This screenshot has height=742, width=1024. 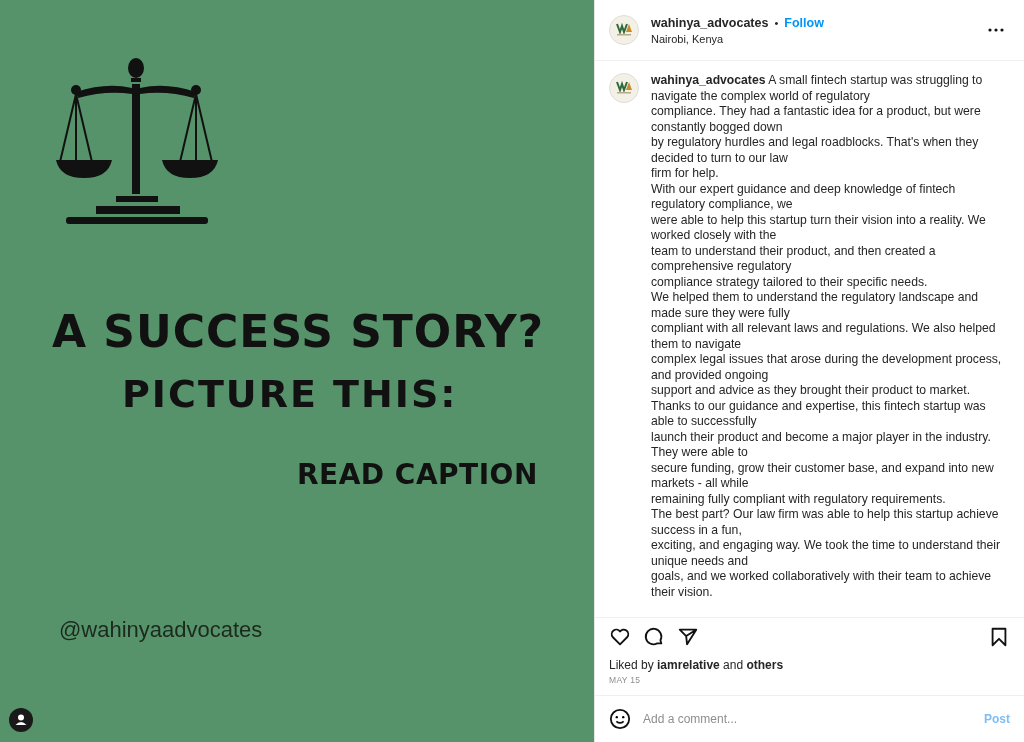 I want to click on handle-text: @wahinyaadvocates, so click(x=161, y=630).